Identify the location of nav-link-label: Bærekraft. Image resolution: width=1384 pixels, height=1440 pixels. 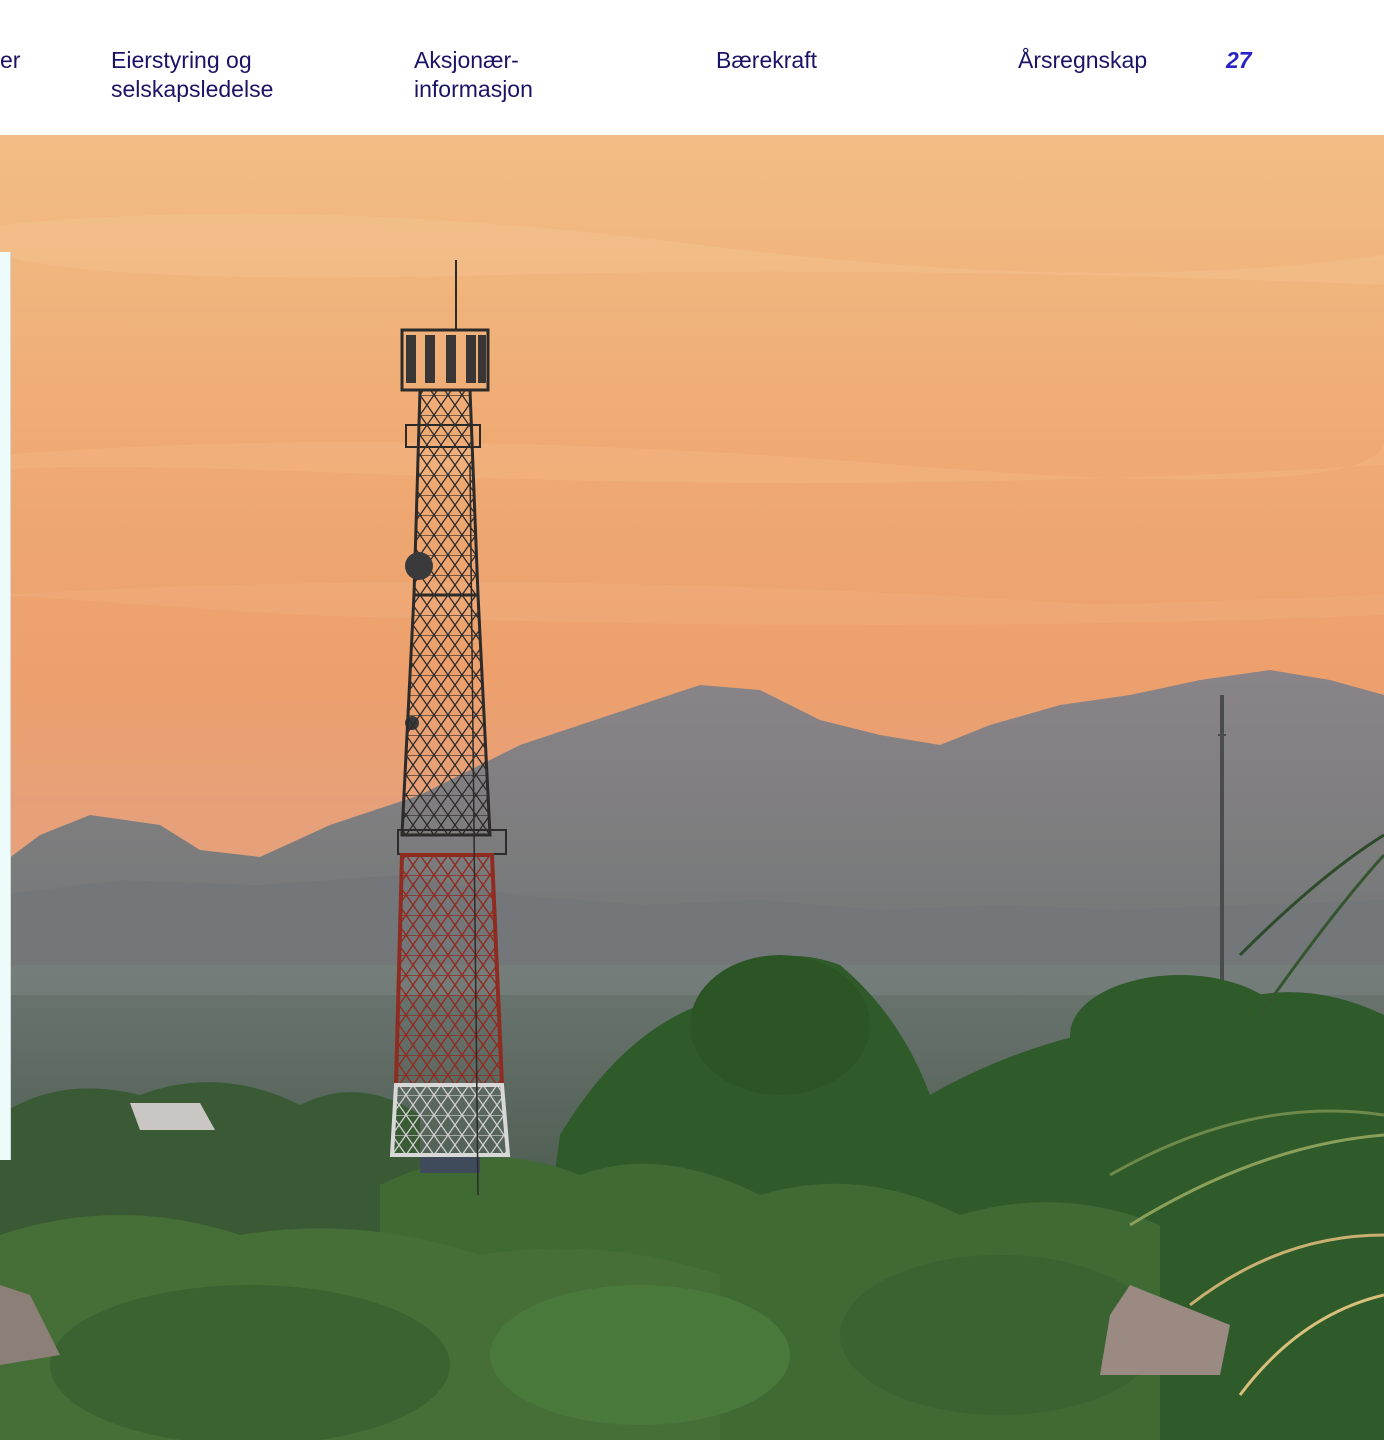
(766, 60).